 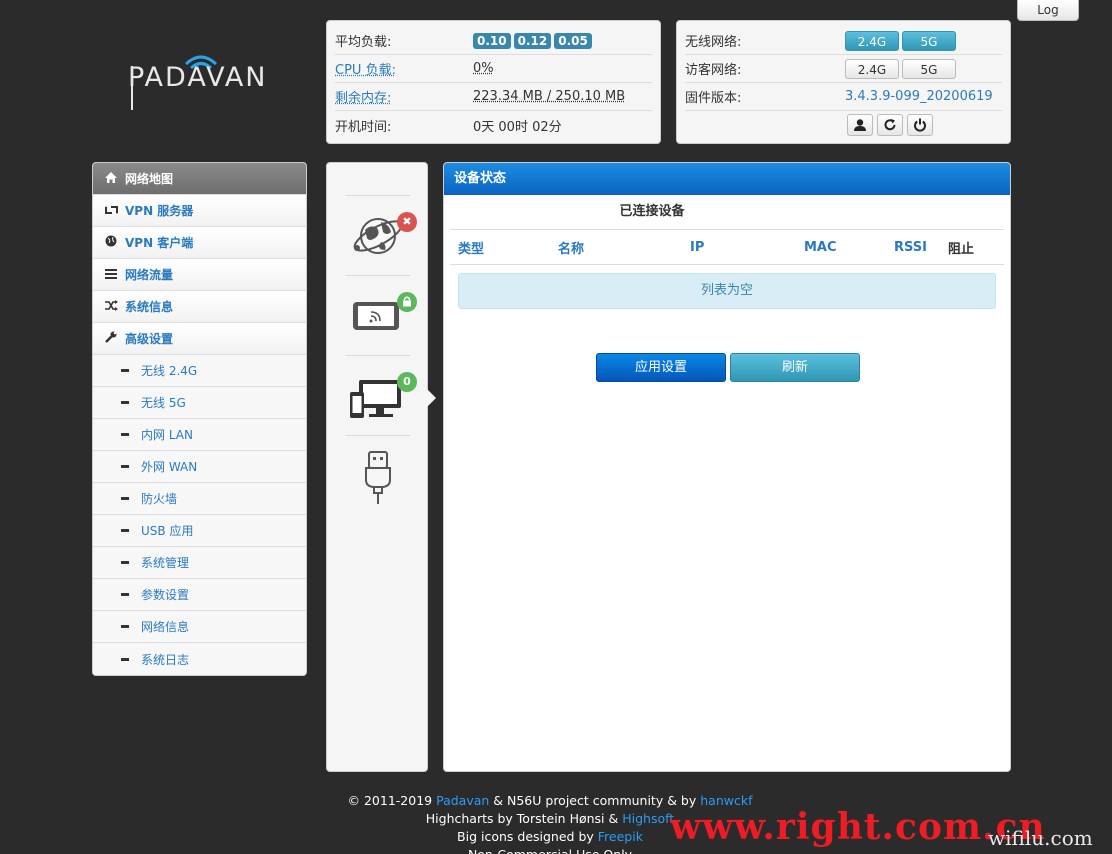 I want to click on sidebar-sub-label: 外网 WAN, so click(x=169, y=467).